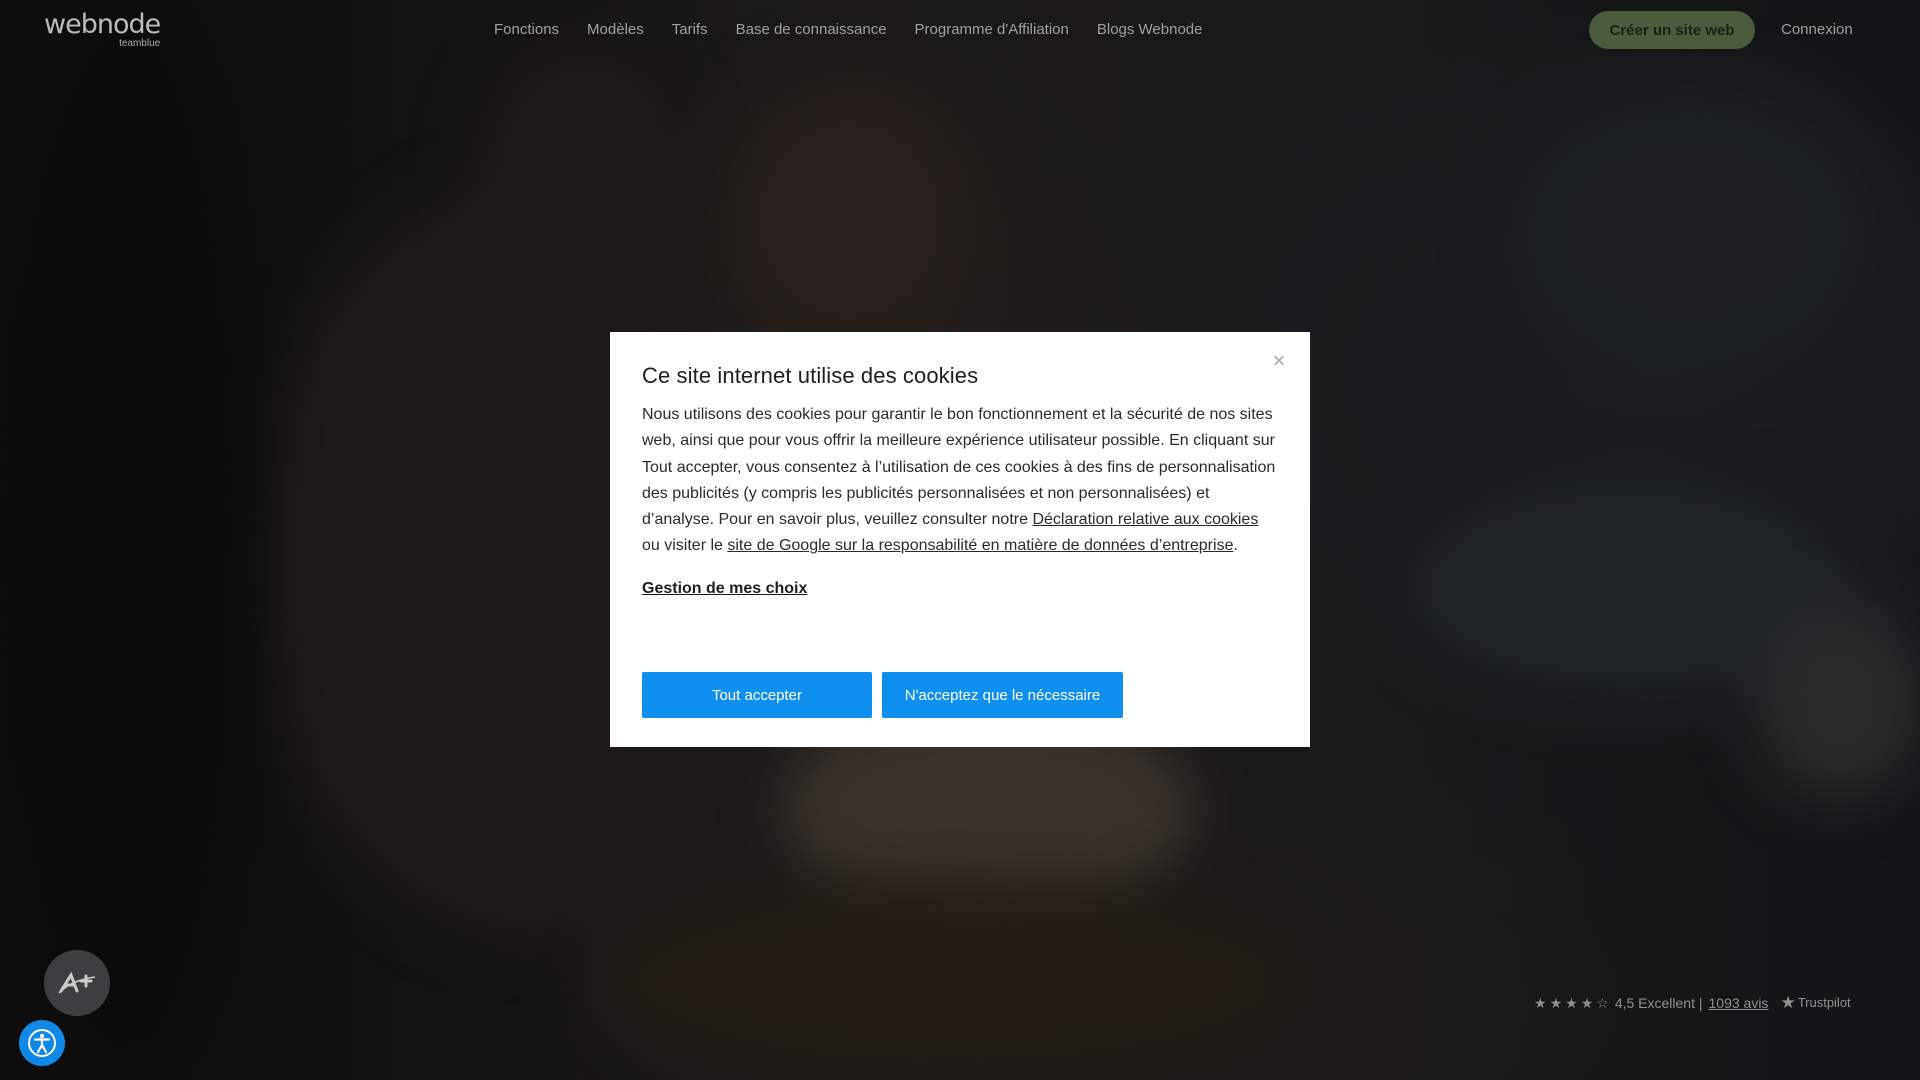 This screenshot has height=1080, width=1920. Describe the element at coordinates (1788, 1002) in the screenshot. I see `trustpilot-star-icon: ★` at that location.